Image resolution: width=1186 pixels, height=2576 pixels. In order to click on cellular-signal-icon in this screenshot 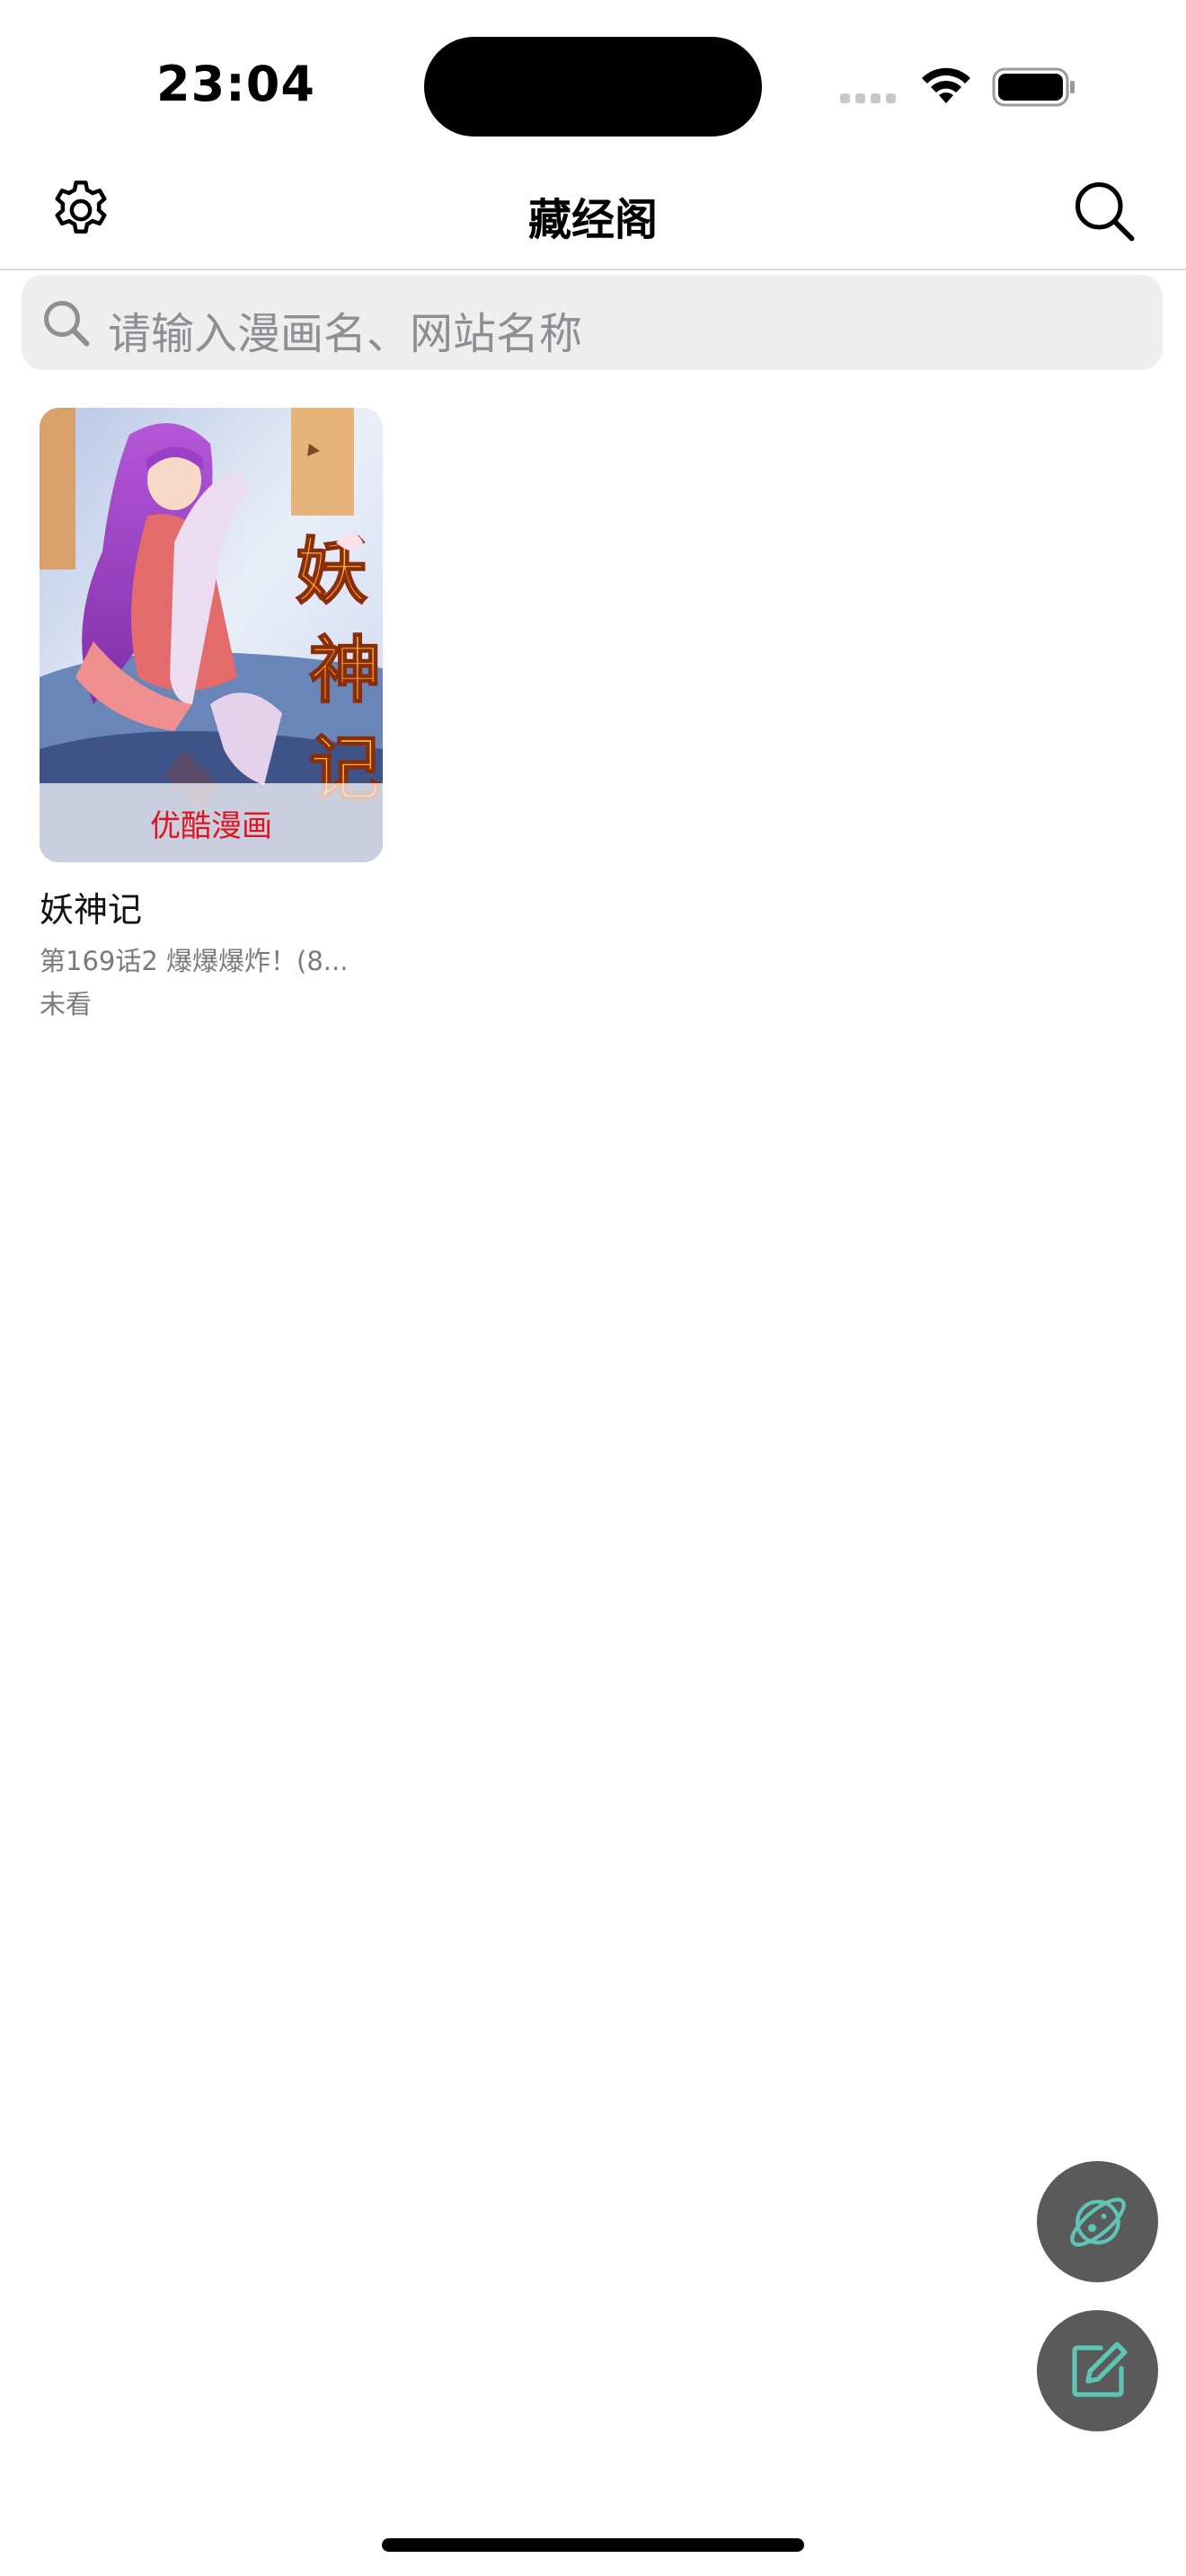, I will do `click(868, 98)`.